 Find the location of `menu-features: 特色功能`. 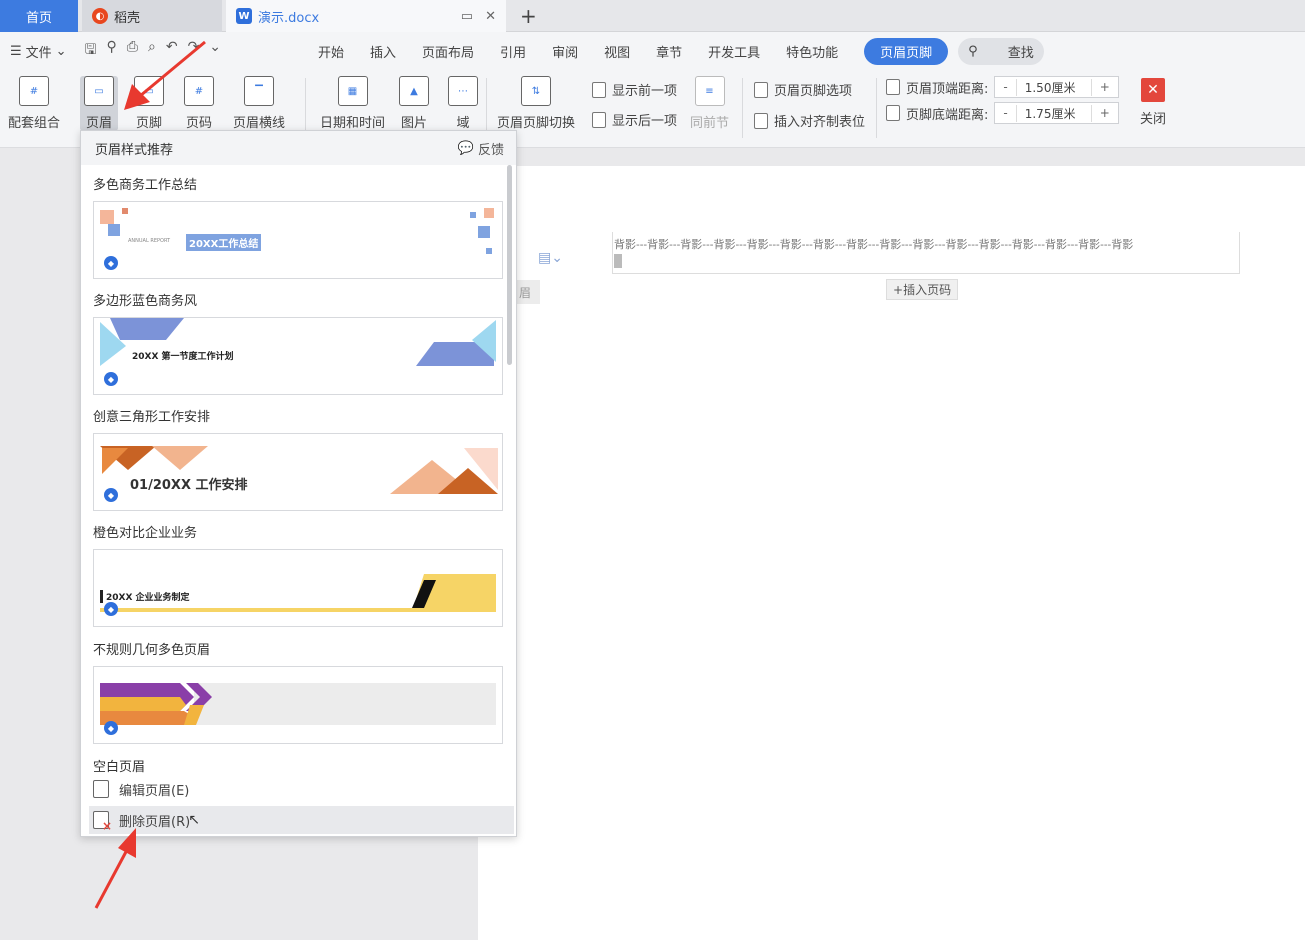

menu-features: 特色功能 is located at coordinates (812, 51).